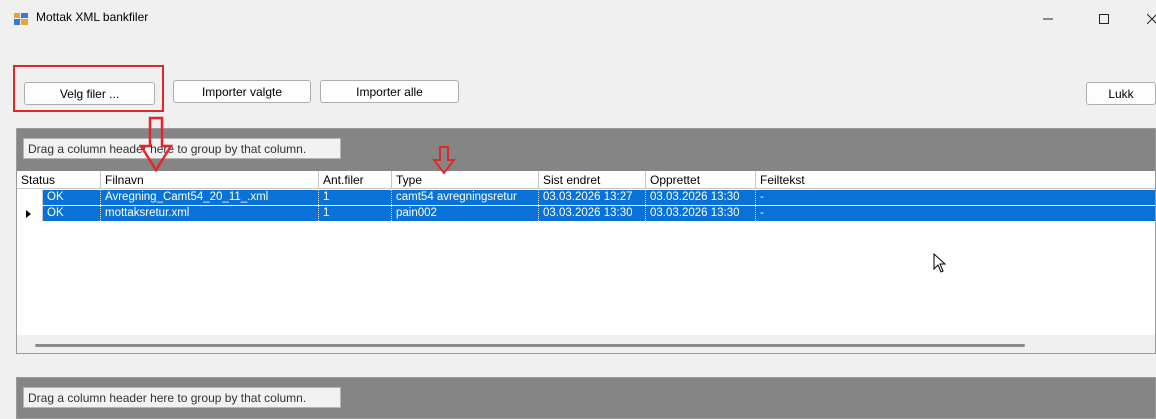  I want to click on column-header-feiltekst: Feiltekst, so click(955, 180).